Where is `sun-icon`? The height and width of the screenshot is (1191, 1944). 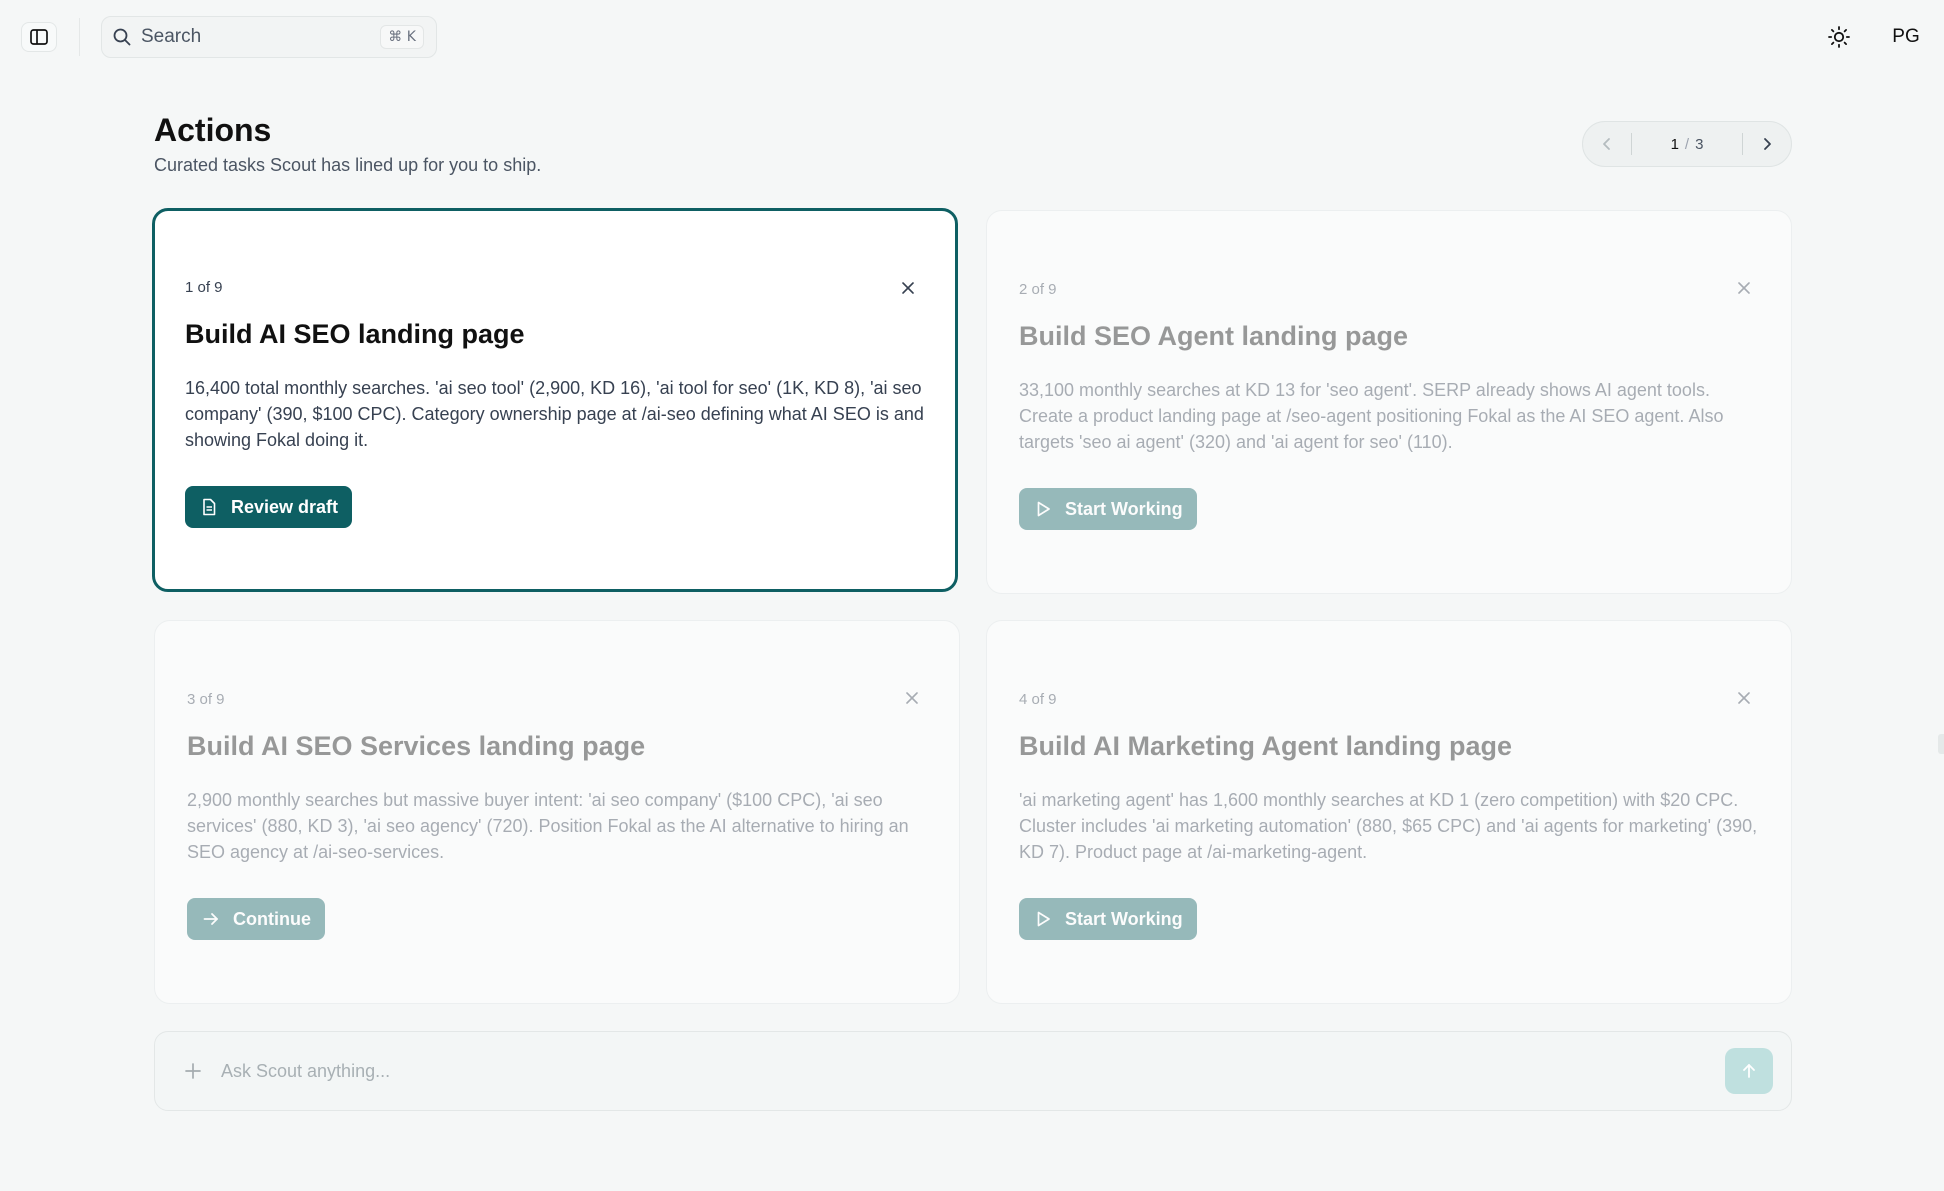 sun-icon is located at coordinates (1839, 37).